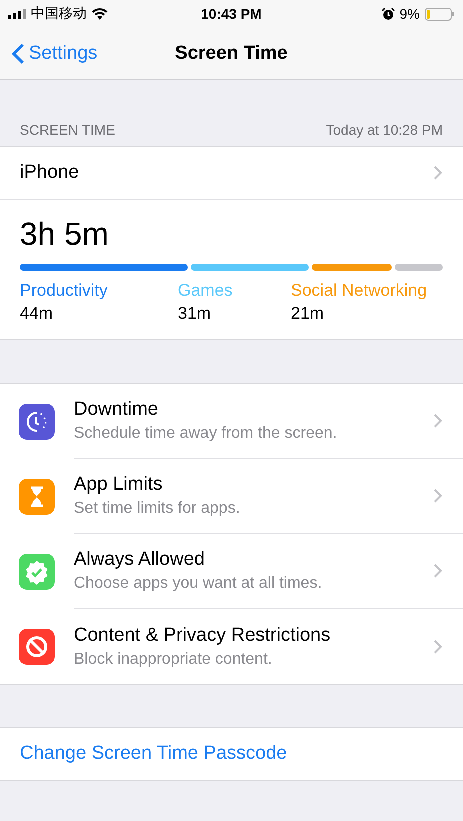 This screenshot has width=463, height=821. What do you see at coordinates (410, 14) in the screenshot?
I see `battery-percent: 9%` at bounding box center [410, 14].